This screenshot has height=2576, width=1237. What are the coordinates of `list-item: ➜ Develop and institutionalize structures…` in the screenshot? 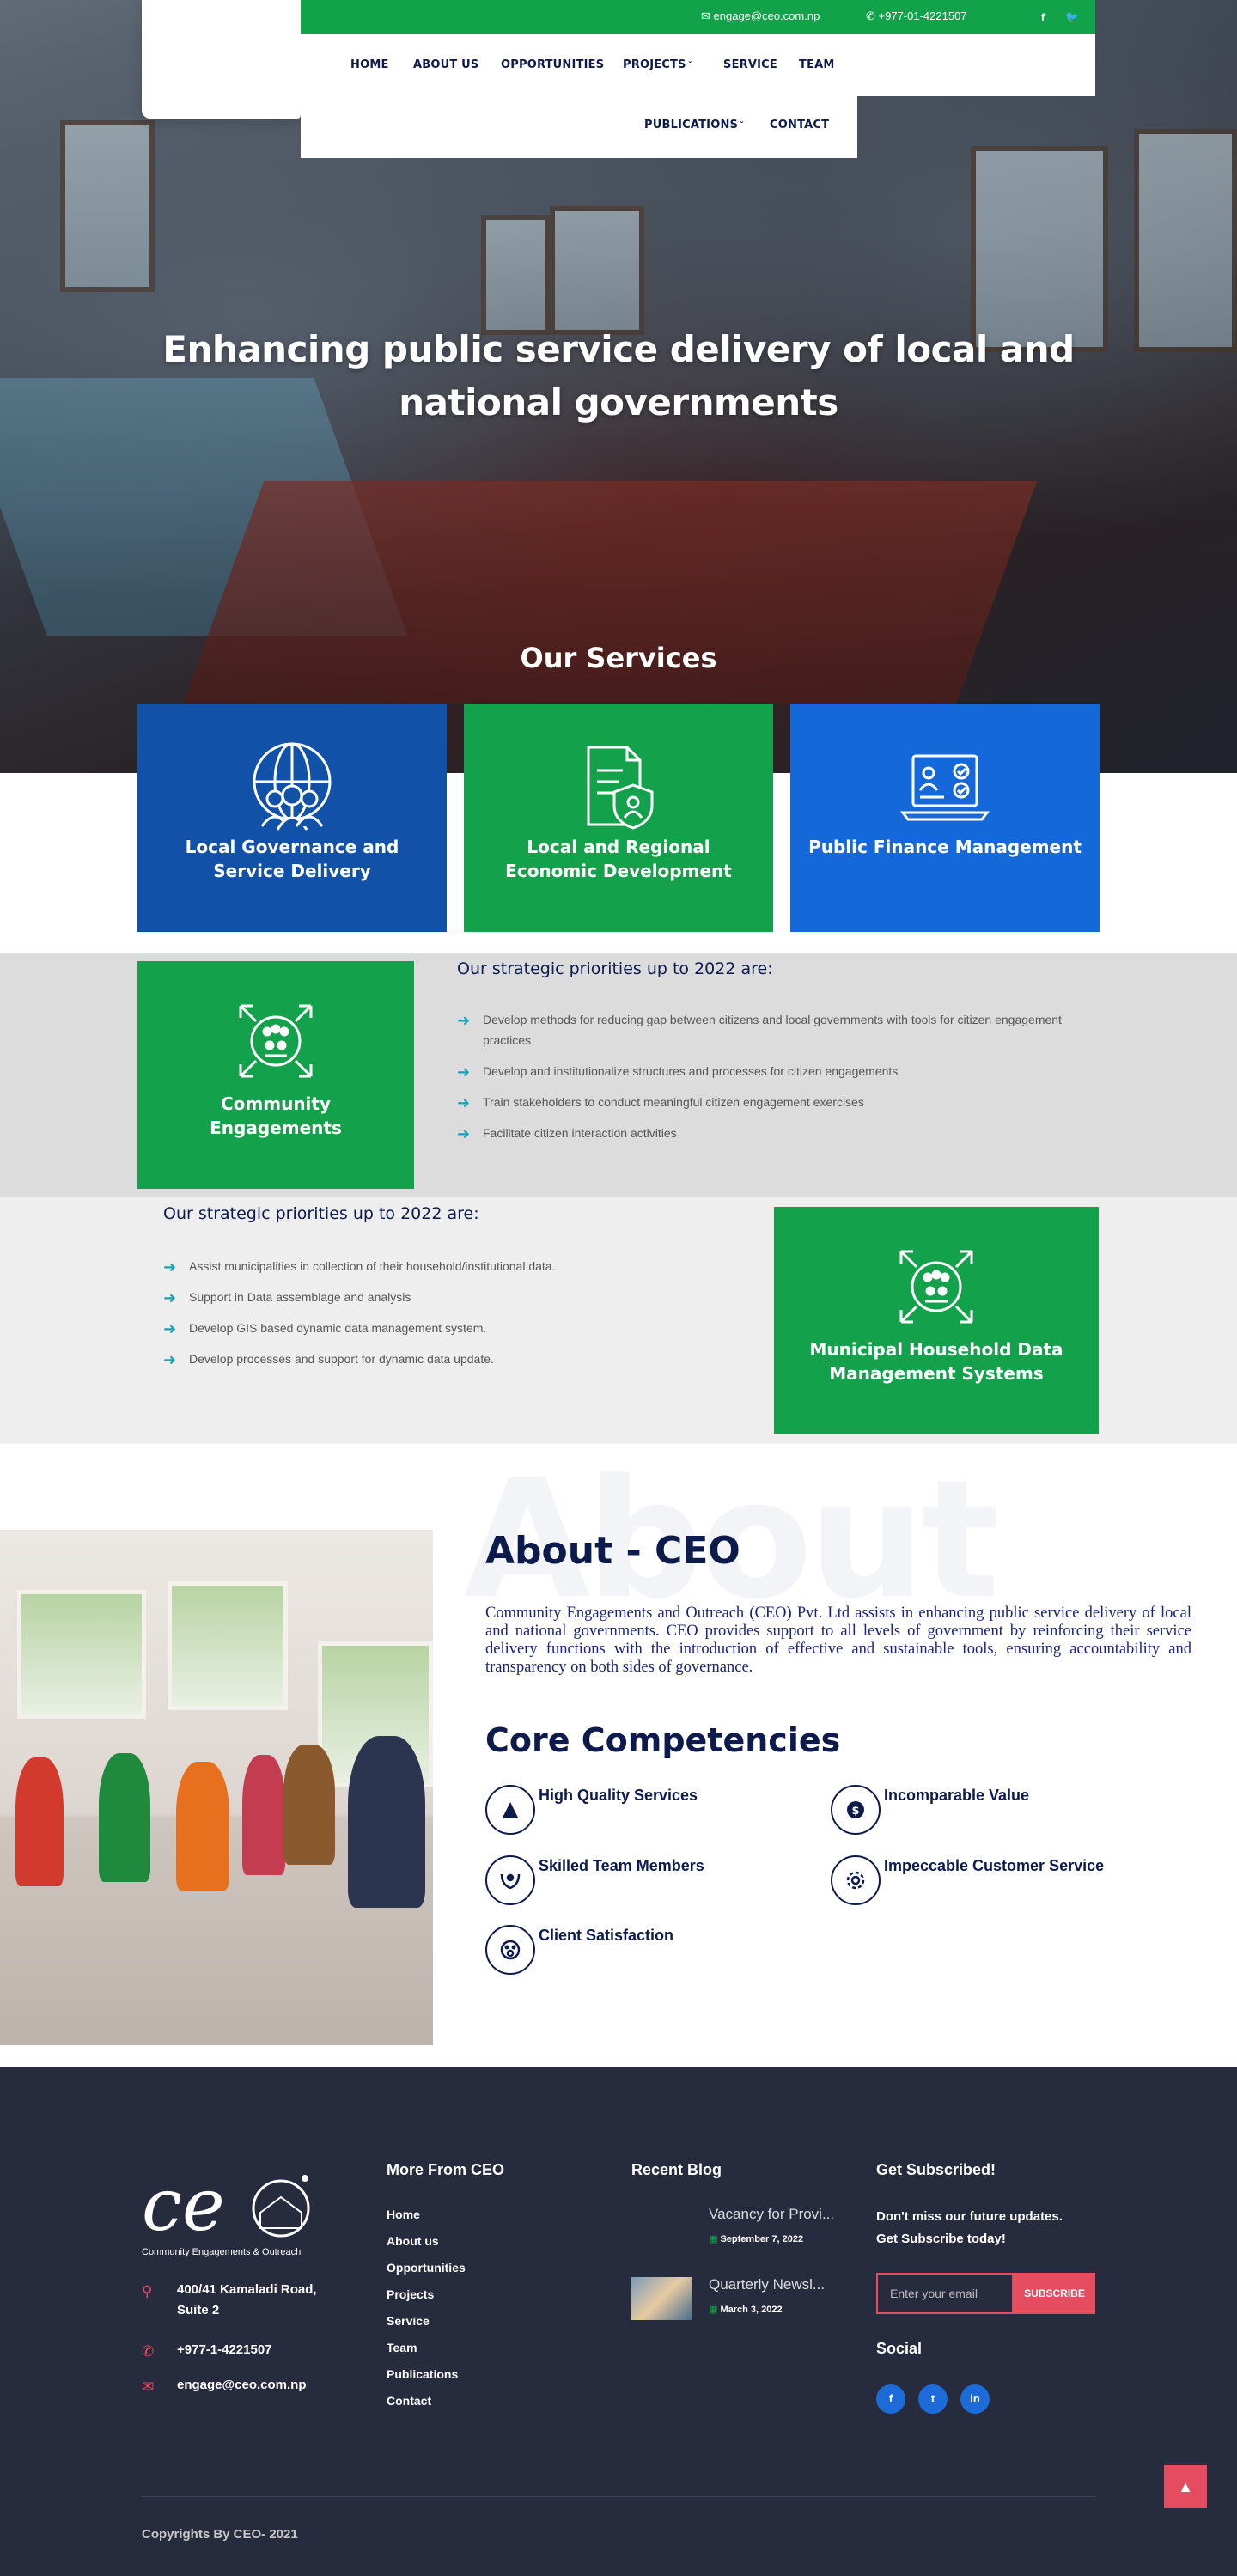 It's located at (770, 1071).